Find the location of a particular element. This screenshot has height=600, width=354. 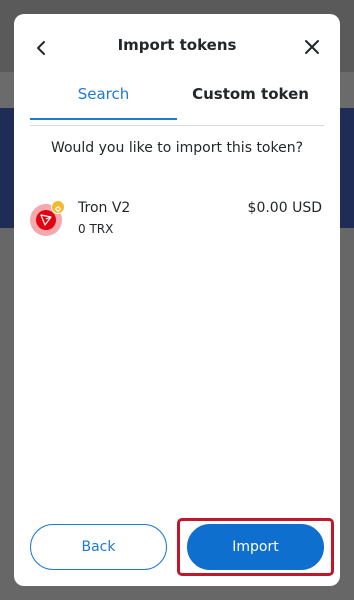

active-tab-indicator is located at coordinates (103, 119).